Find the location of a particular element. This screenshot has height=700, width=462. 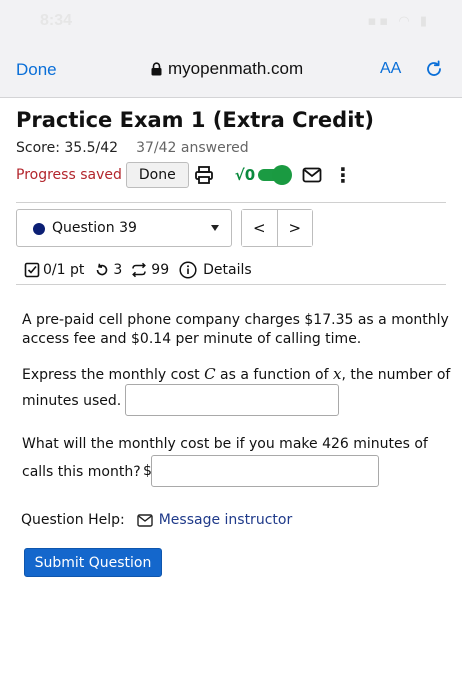

question-select: Question 39 is located at coordinates (124, 228).